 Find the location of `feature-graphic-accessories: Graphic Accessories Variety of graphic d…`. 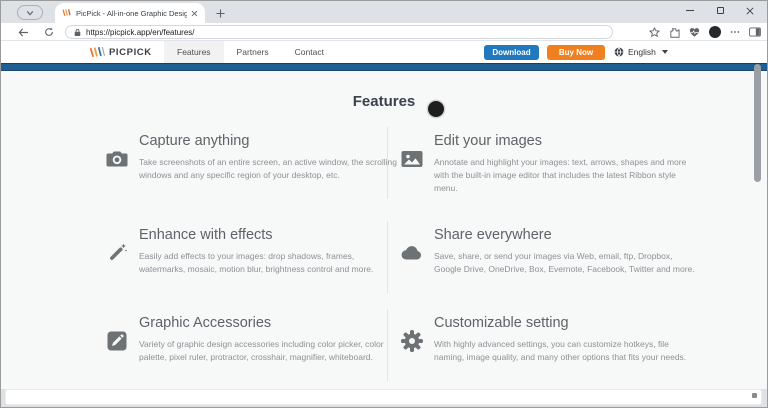

feature-graphic-accessories: Graphic Accessories Variety of graphic d… is located at coordinates (242, 345).